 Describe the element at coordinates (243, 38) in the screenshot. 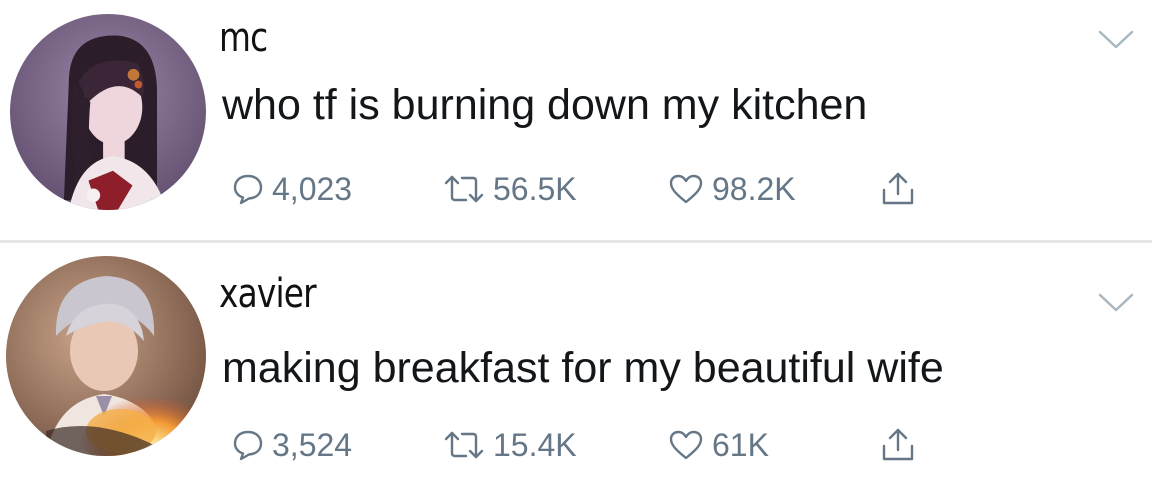

I see `username: mc` at that location.